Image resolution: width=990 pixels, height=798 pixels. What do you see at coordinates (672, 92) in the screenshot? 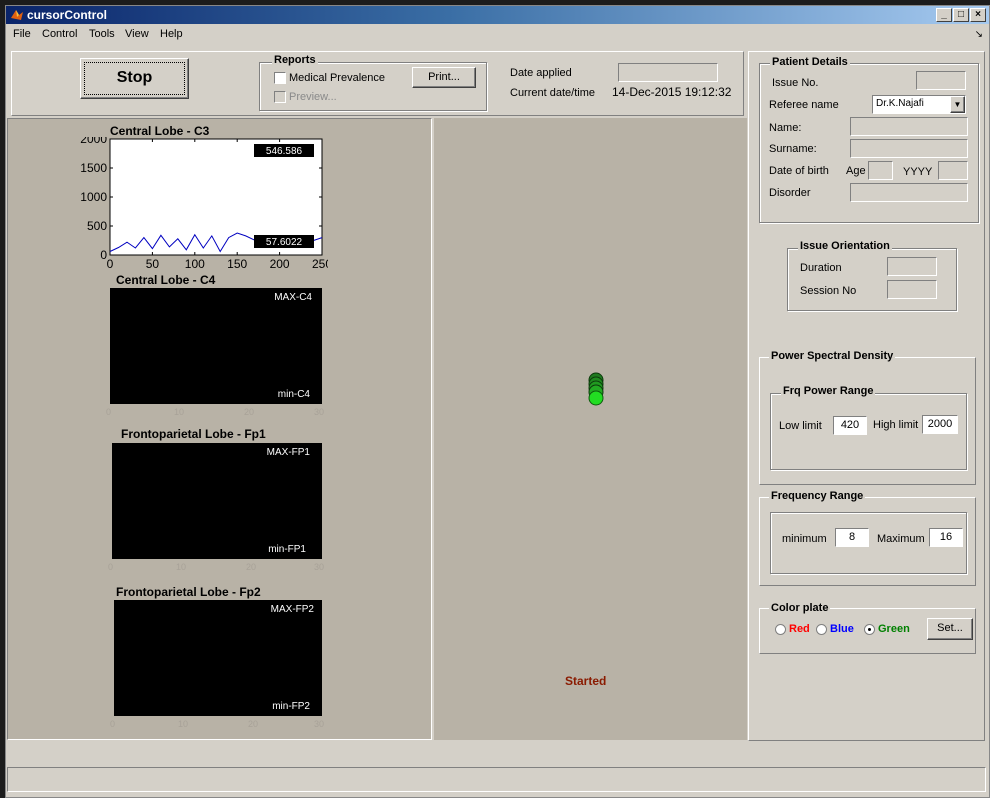
I see `current-datetime-value: 14-Dec-2015 19:12:32` at bounding box center [672, 92].